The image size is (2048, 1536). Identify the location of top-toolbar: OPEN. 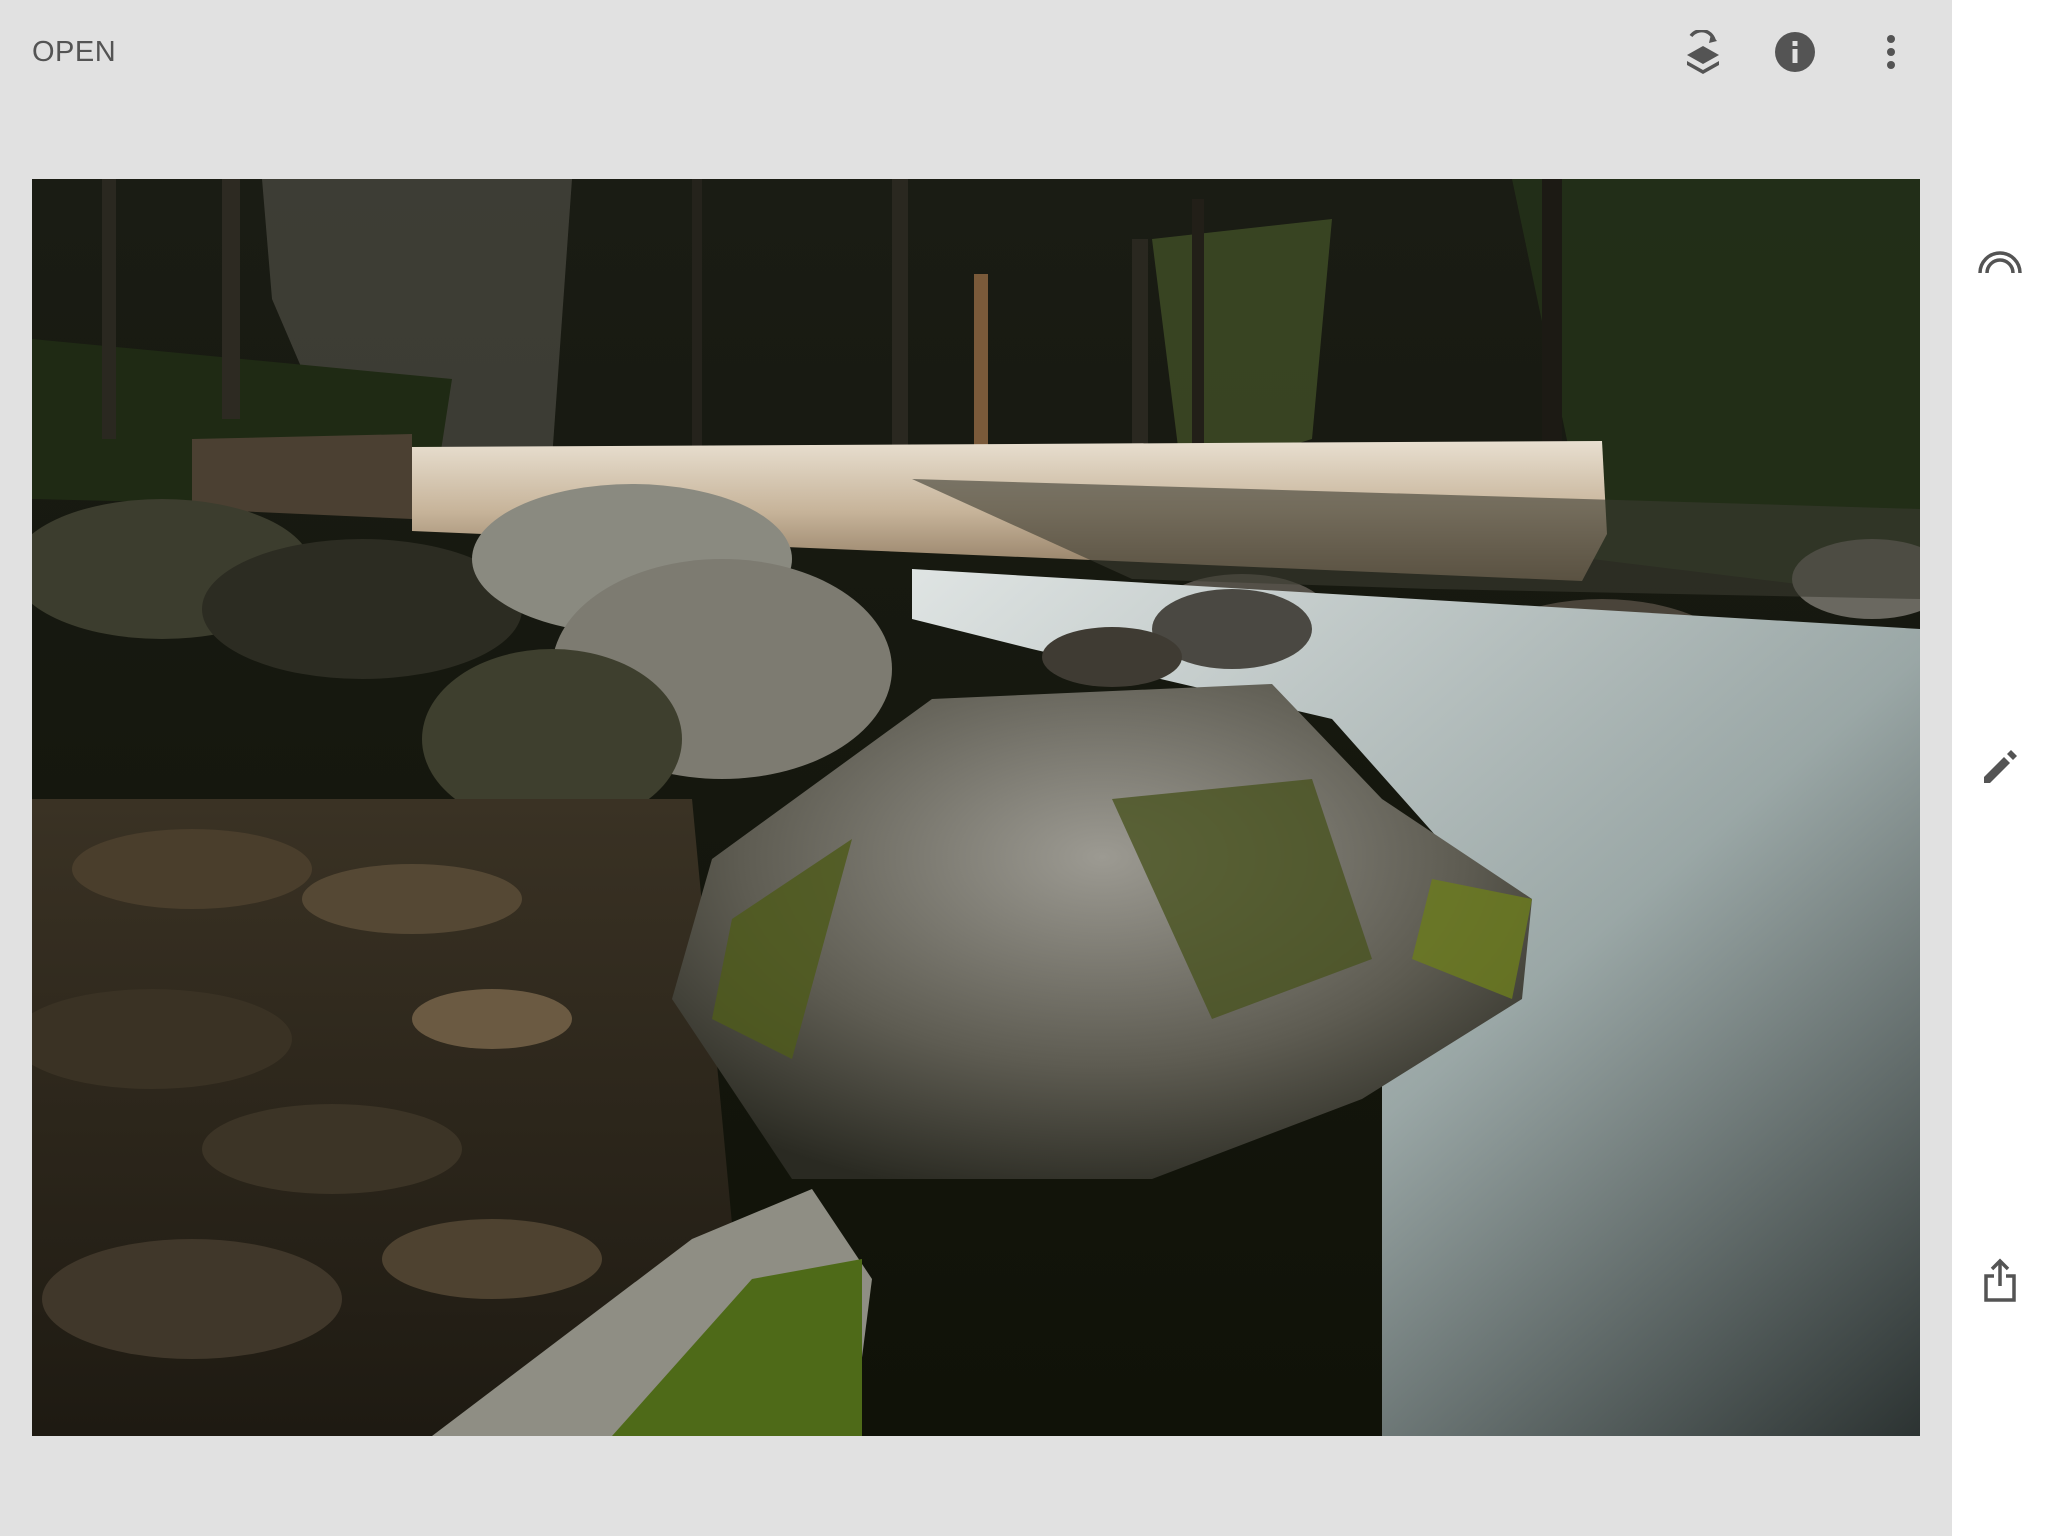
(976, 56).